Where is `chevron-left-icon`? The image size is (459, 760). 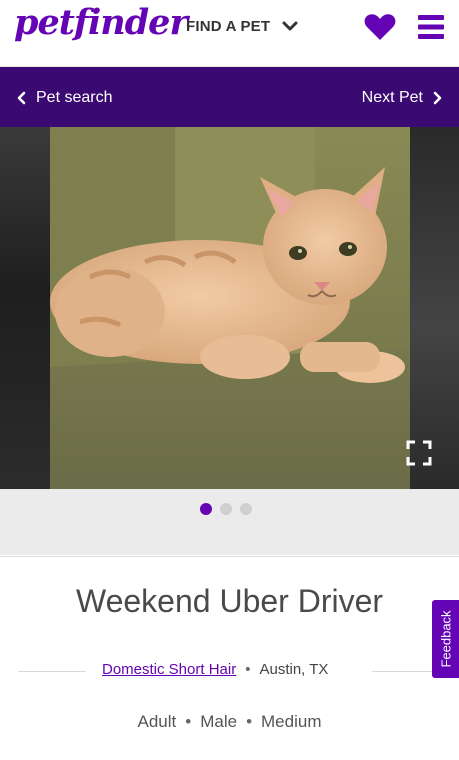 chevron-left-icon is located at coordinates (21, 98).